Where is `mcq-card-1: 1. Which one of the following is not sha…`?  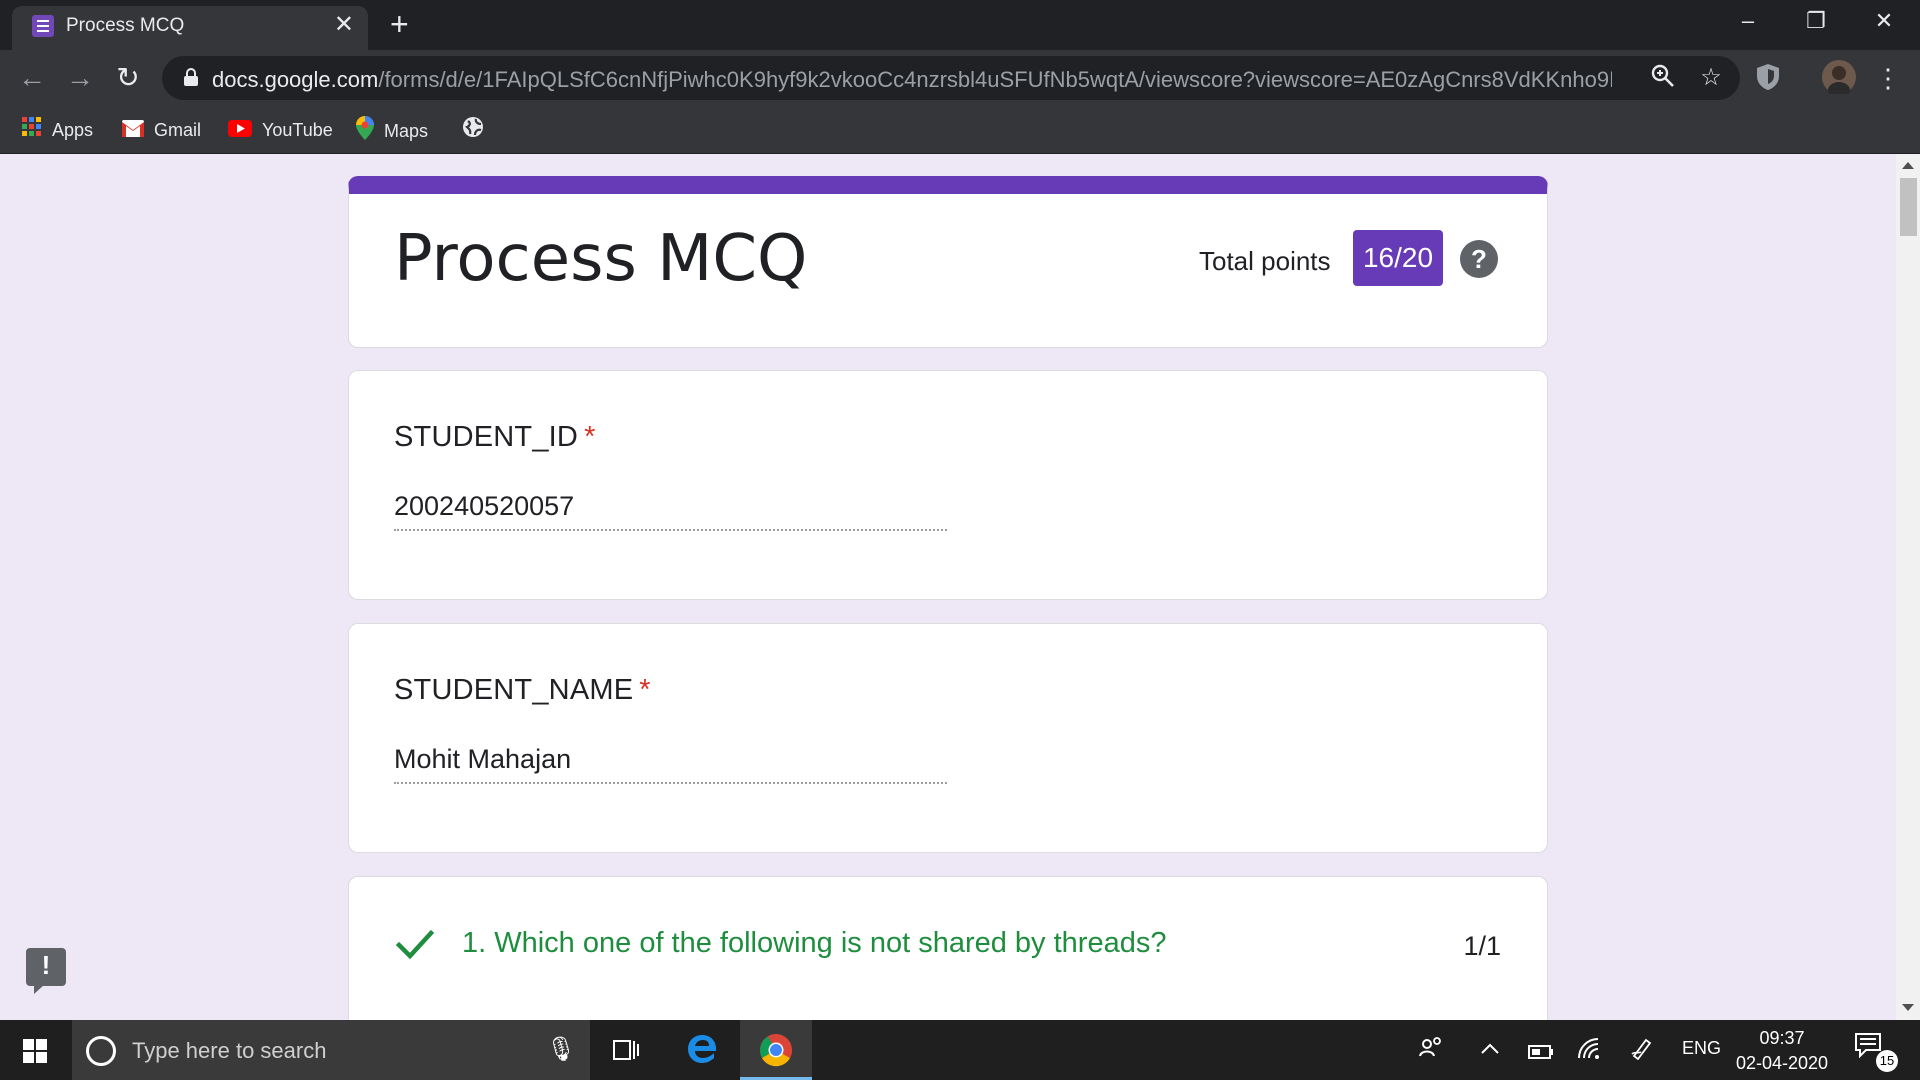 mcq-card-1: 1. Which one of the following is not sha… is located at coordinates (948, 948).